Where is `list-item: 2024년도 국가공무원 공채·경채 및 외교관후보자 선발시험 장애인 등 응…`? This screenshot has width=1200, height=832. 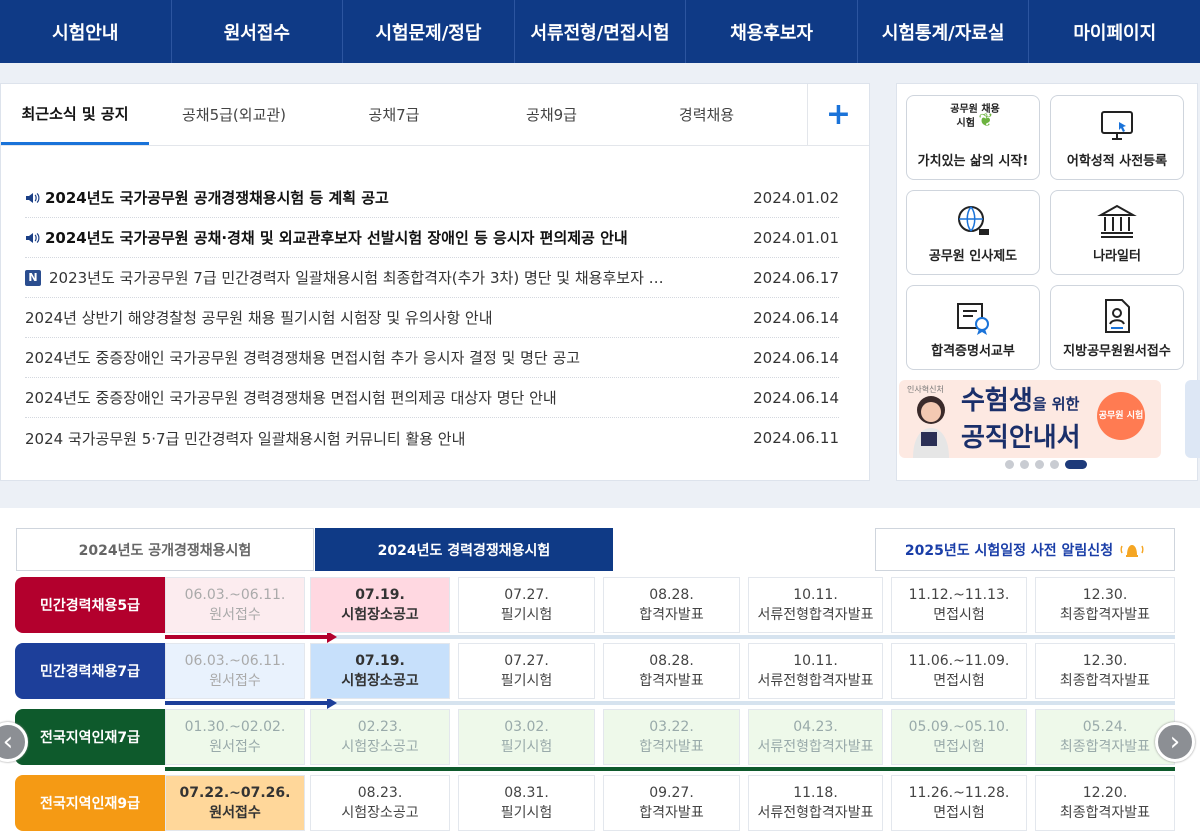 list-item: 2024년도 국가공무원 공채·경채 및 외교관후보자 선발시험 장애인 등 응… is located at coordinates (432, 238).